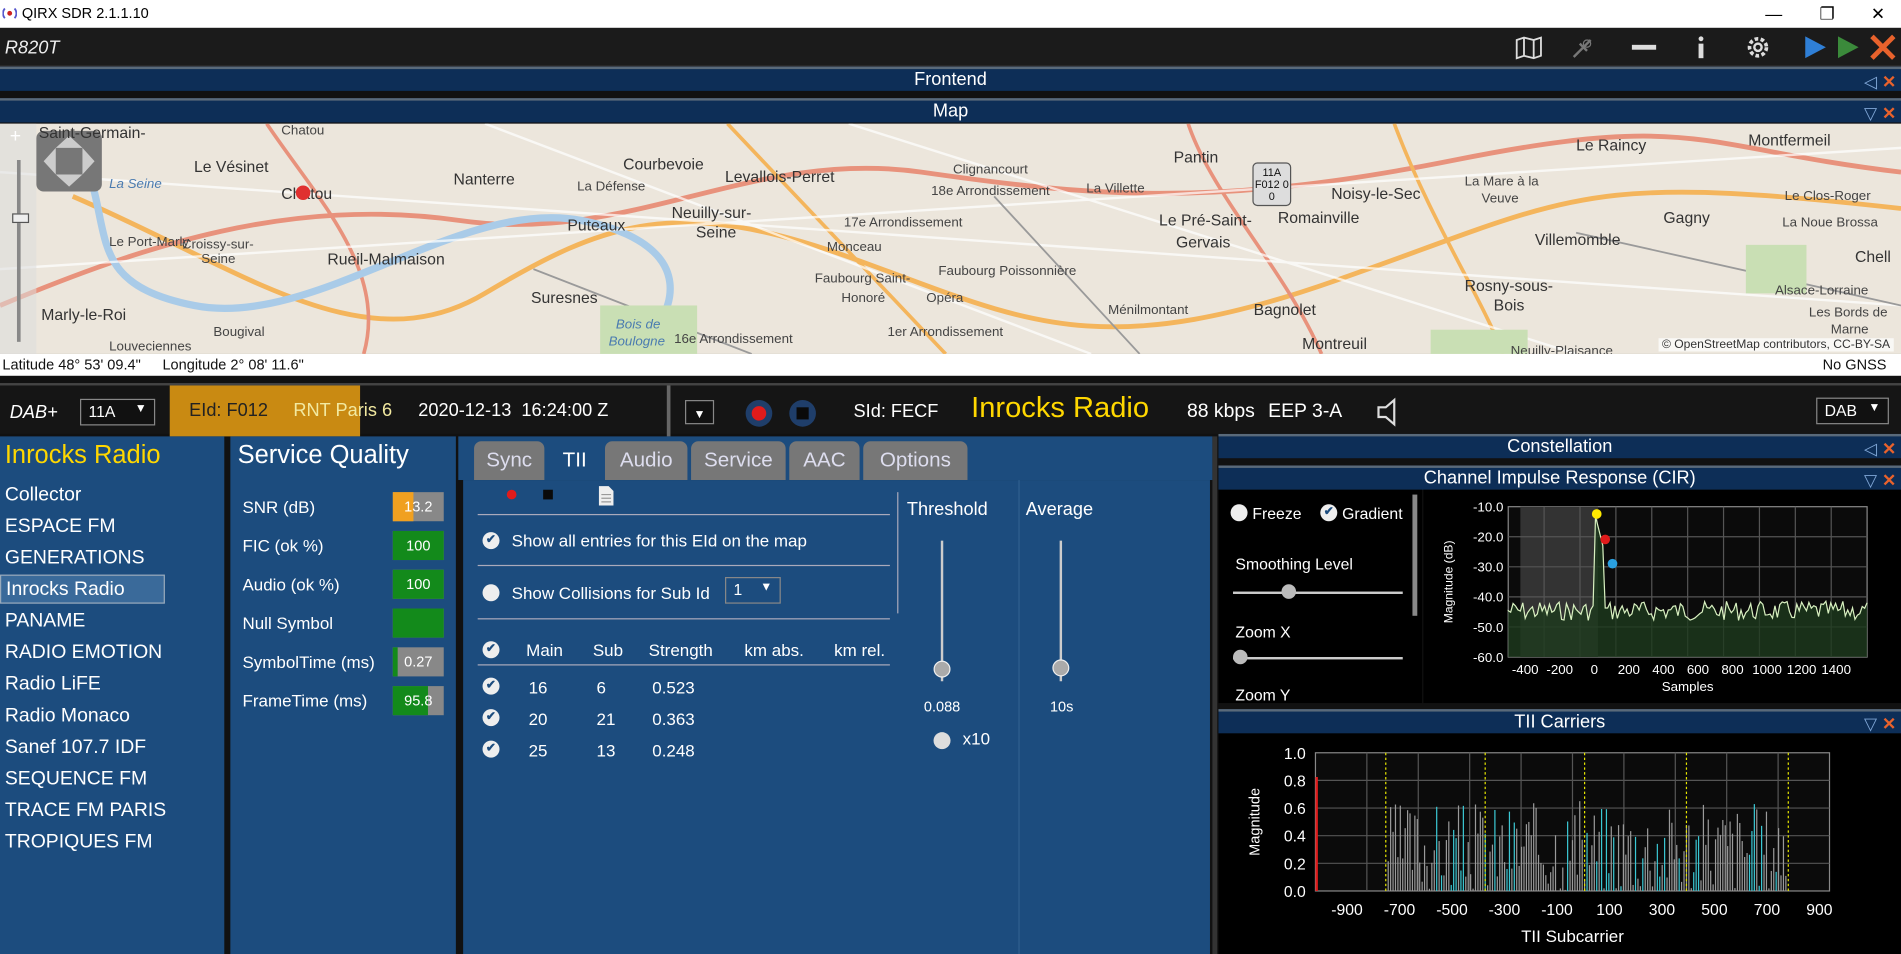 The image size is (1901, 954). What do you see at coordinates (950, 79) in the screenshot?
I see `frontend-title: Frontend` at bounding box center [950, 79].